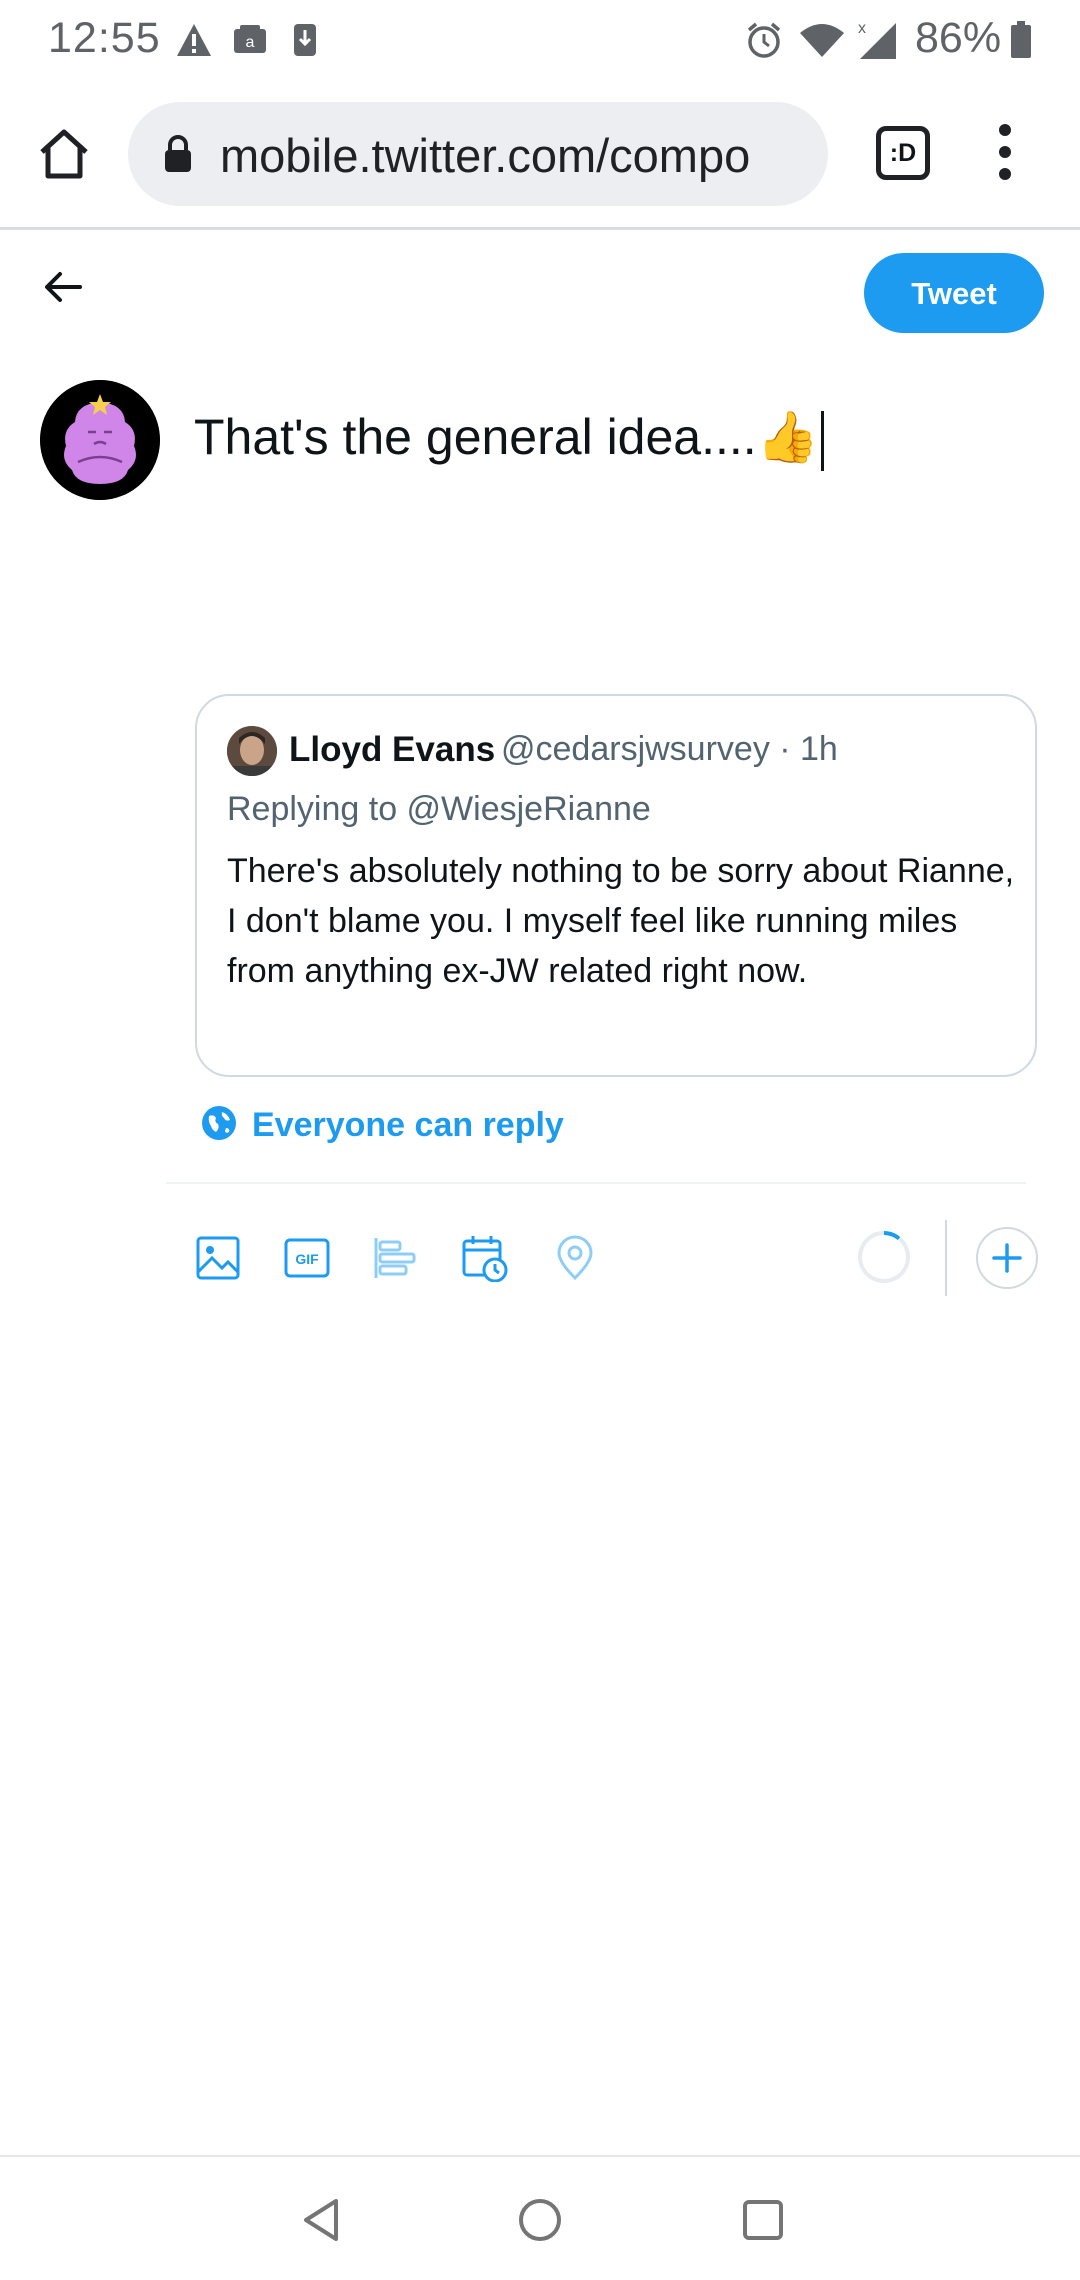 The image size is (1080, 2280). Describe the element at coordinates (506, 437) in the screenshot. I see `tweet-compose-text: That's the general idea....👍` at that location.